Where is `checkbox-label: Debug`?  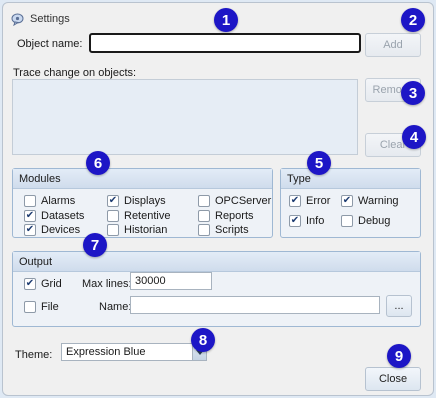
checkbox-label: Debug is located at coordinates (374, 221).